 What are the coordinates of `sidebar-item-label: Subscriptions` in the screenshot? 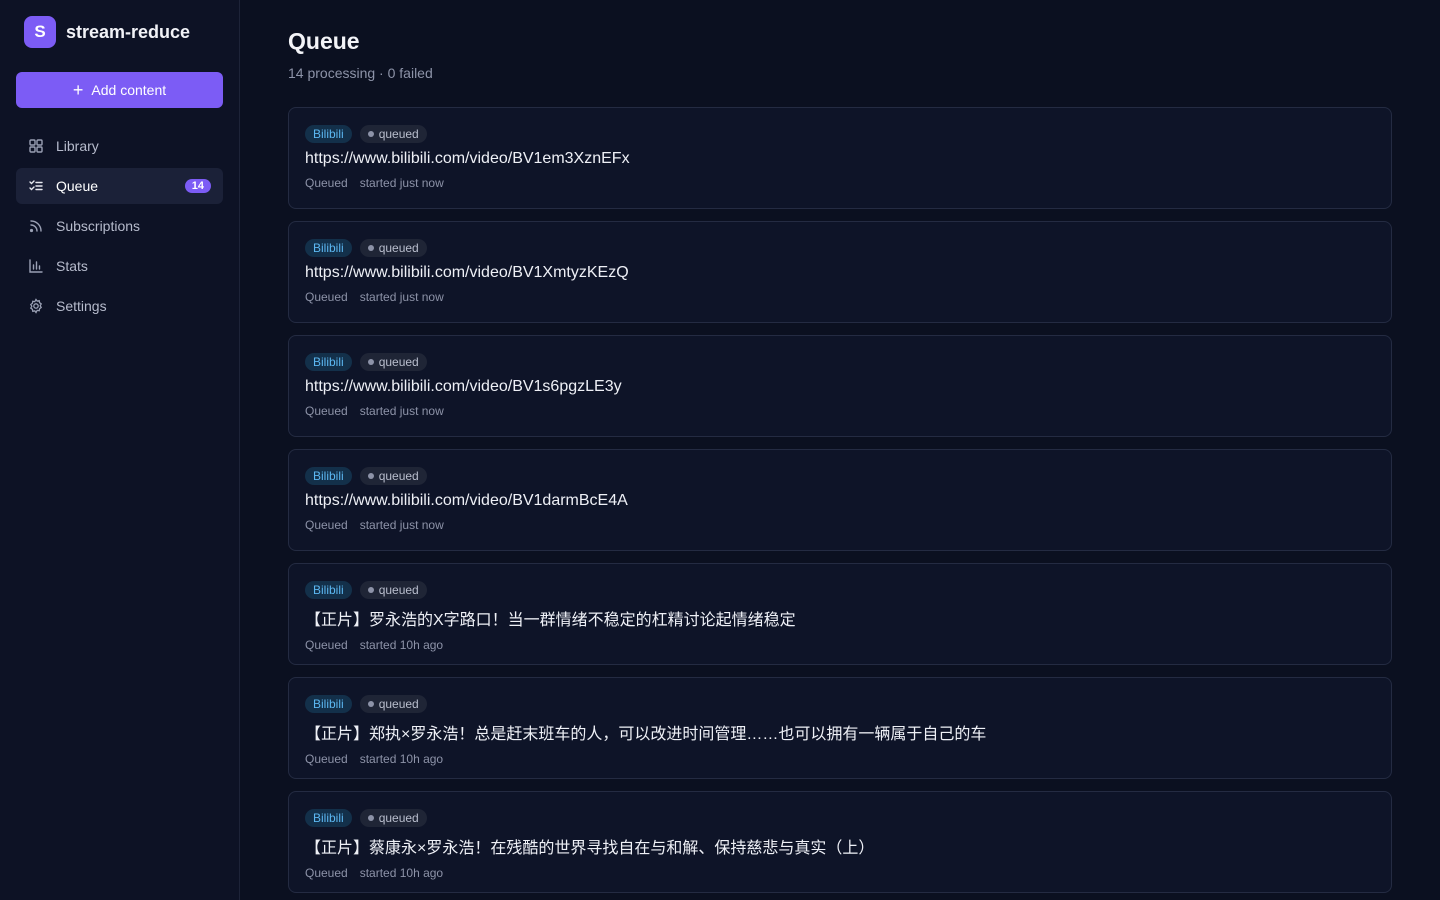 It's located at (98, 226).